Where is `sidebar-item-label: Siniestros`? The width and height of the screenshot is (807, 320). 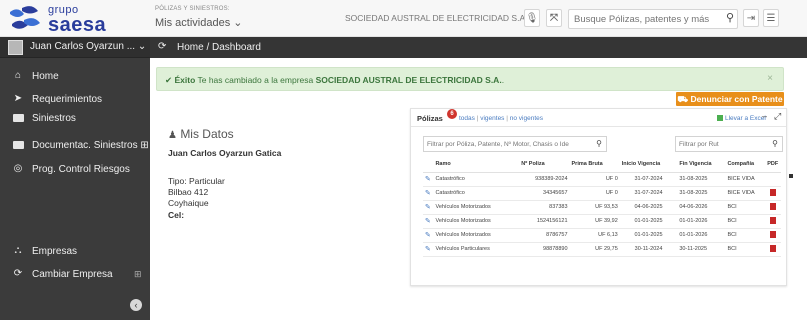
sidebar-item-label: Siniestros is located at coordinates (54, 118).